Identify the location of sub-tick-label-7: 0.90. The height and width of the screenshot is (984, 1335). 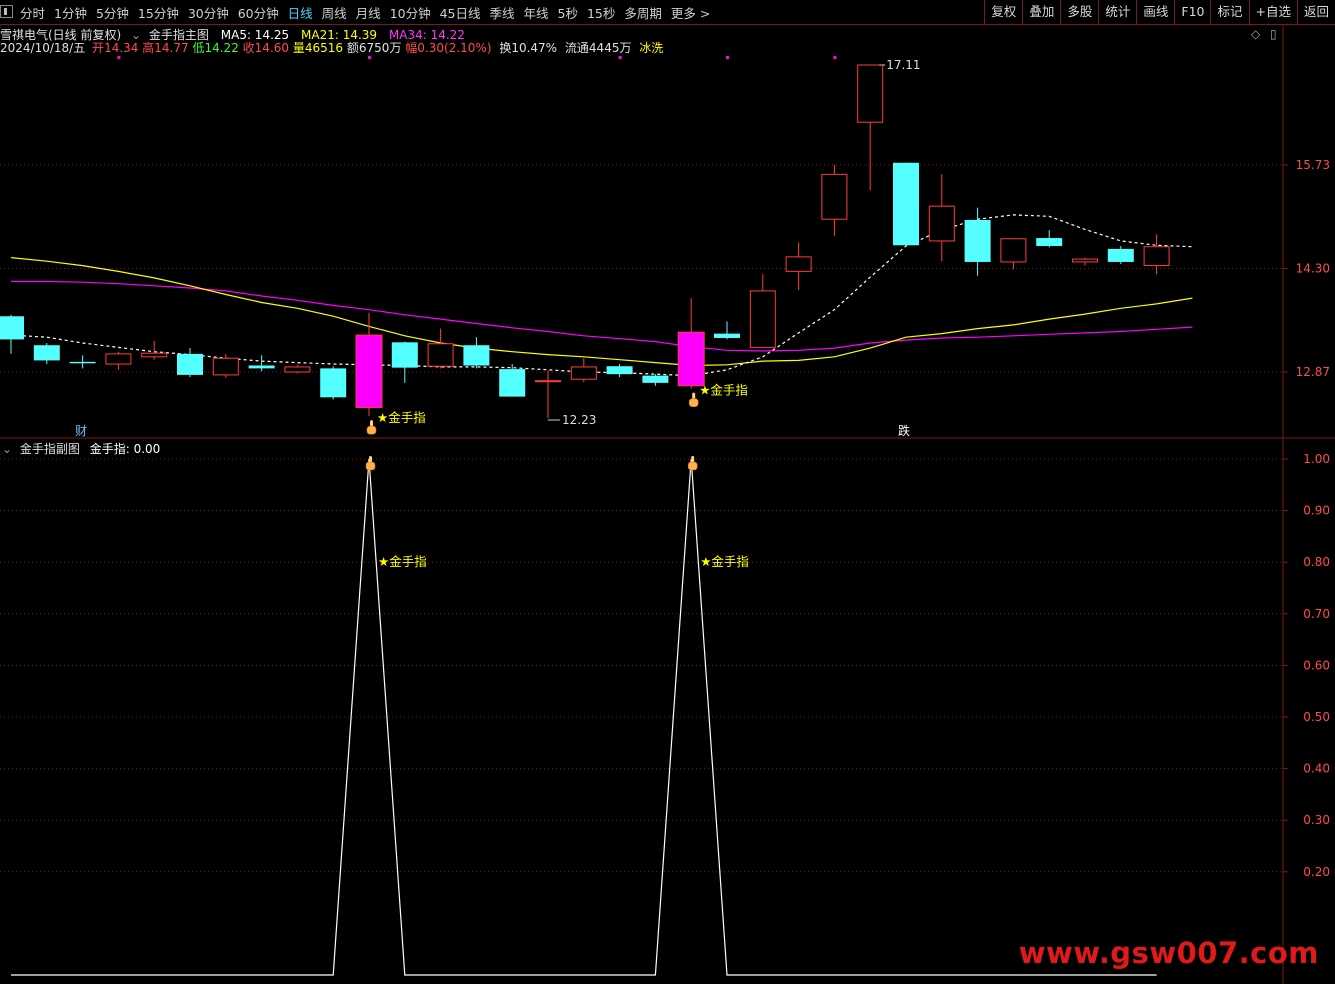
(1316, 511).